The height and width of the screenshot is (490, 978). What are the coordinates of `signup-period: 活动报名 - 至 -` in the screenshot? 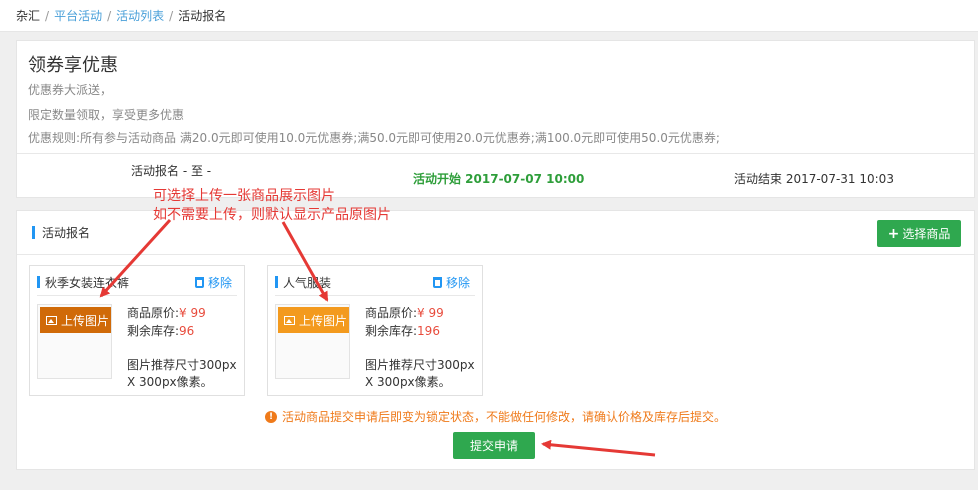 It's located at (171, 171).